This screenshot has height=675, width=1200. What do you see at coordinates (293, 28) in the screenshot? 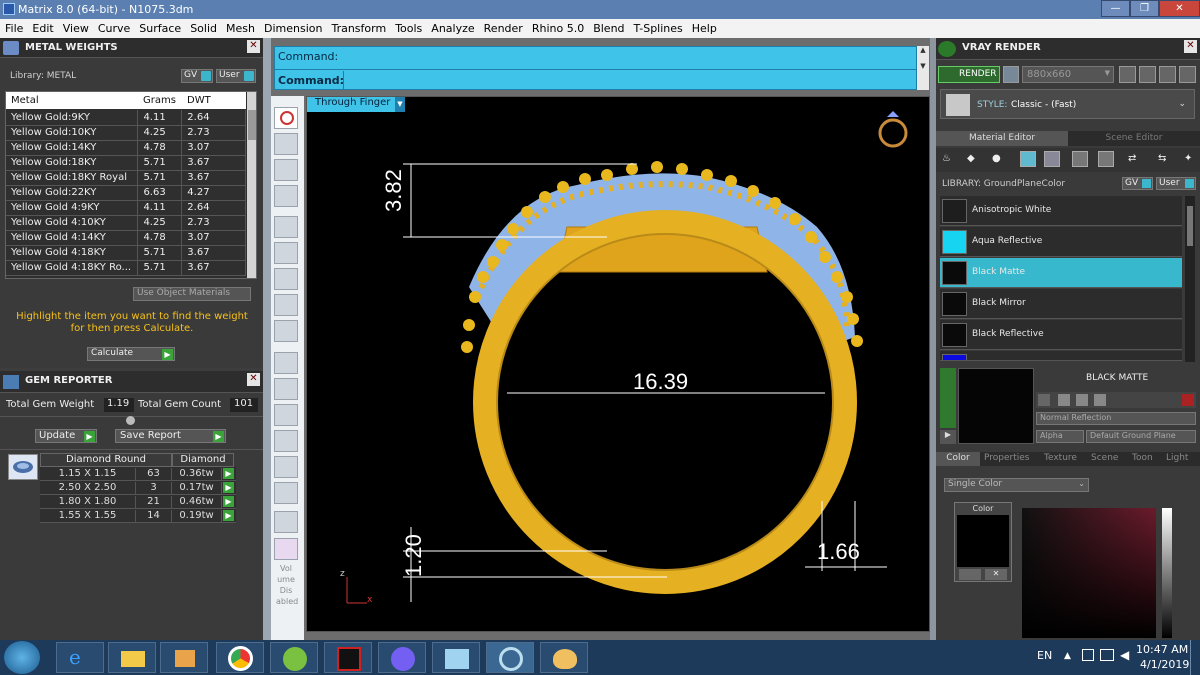
I see `menu-dimension: Dimension` at bounding box center [293, 28].